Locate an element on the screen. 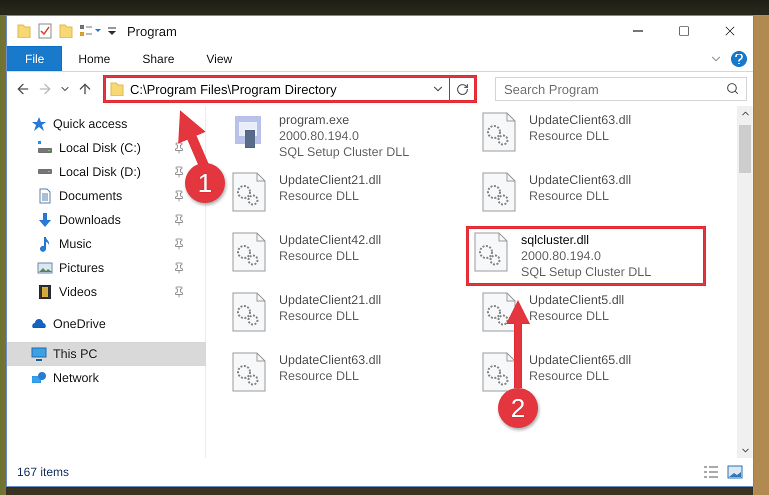 Image resolution: width=769 pixels, height=495 pixels. sidebar-item: Network is located at coordinates (57, 378).